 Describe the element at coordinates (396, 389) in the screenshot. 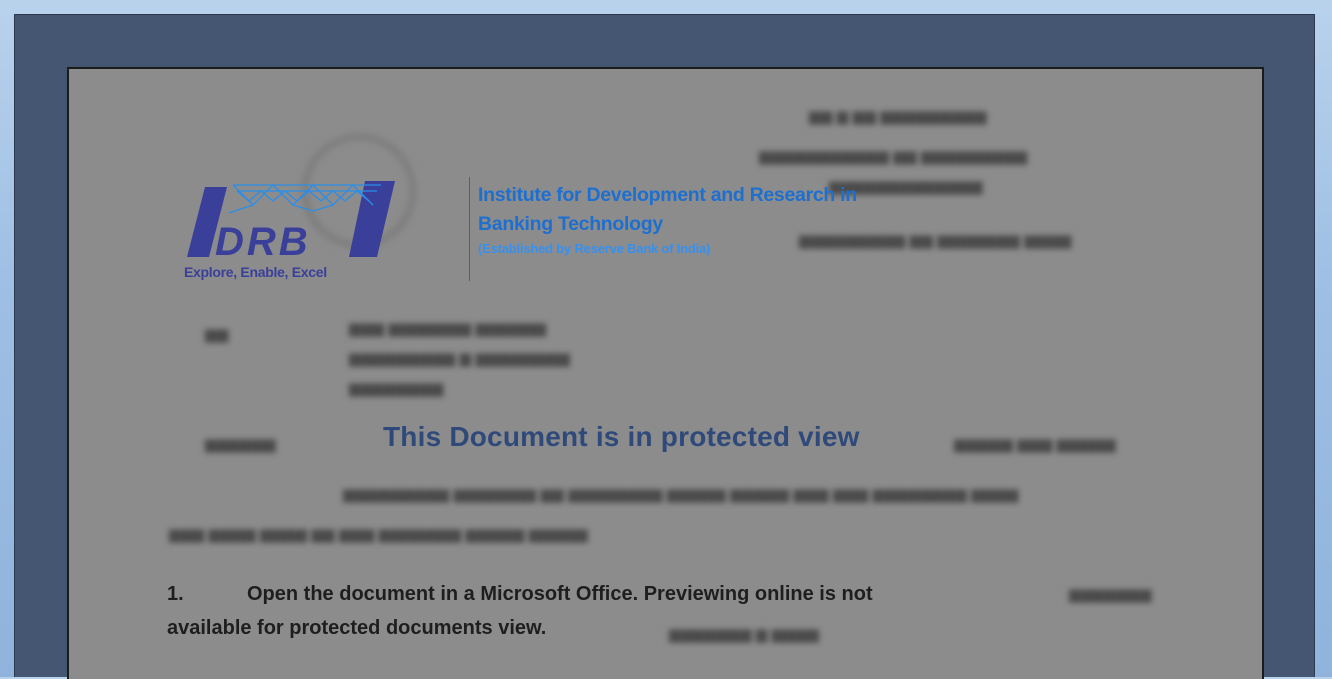

I see `blurred-line: ▆▆▆▆▆▆▆▆` at that location.